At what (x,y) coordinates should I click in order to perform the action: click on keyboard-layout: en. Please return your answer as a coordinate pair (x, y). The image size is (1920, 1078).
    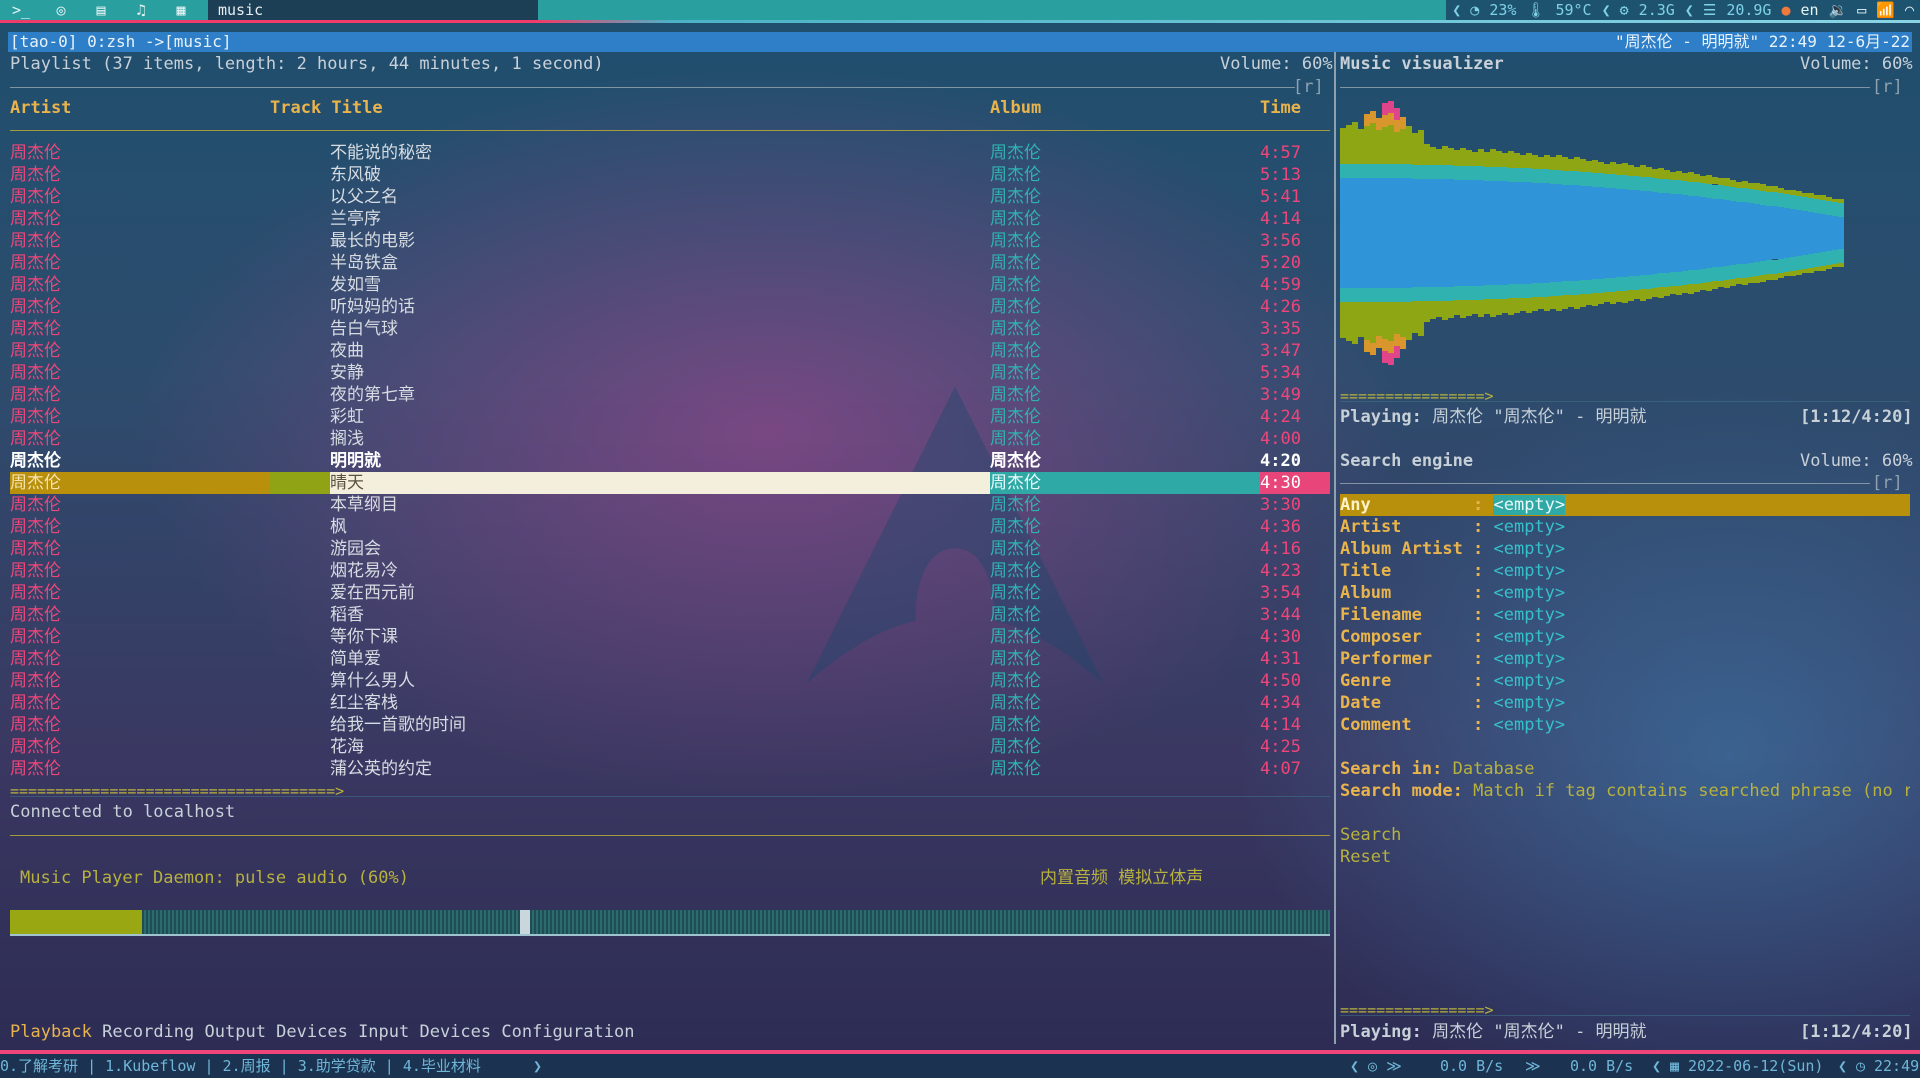
    Looking at the image, I should click on (1810, 10).